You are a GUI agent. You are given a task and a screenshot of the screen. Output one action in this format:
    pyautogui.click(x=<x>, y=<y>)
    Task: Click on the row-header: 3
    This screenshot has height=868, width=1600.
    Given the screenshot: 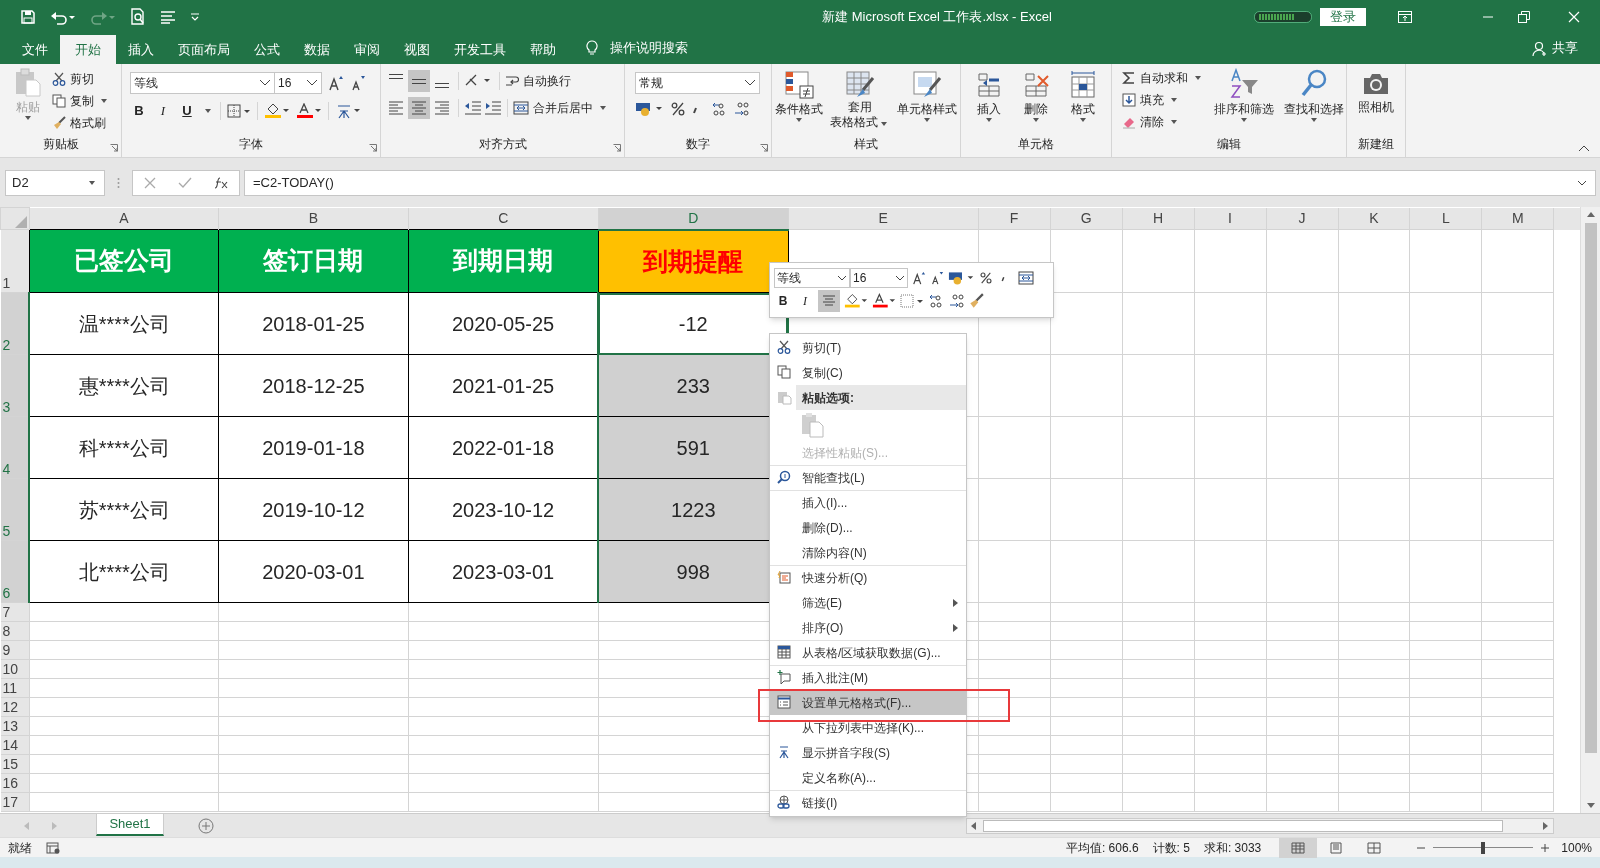 What is the action you would take?
    pyautogui.click(x=15, y=385)
    